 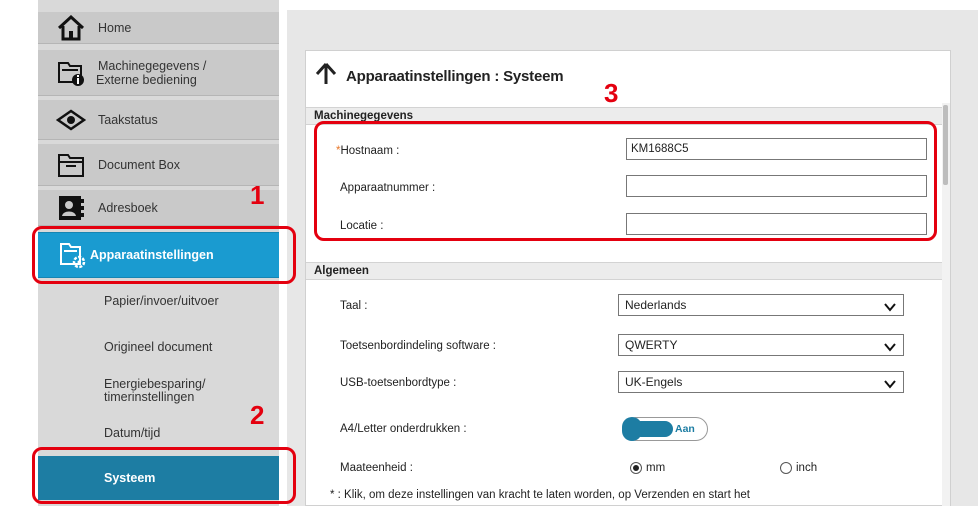 I want to click on sidebar-item-energy: Energiebesparing/ timerinstellingen, so click(x=158, y=391).